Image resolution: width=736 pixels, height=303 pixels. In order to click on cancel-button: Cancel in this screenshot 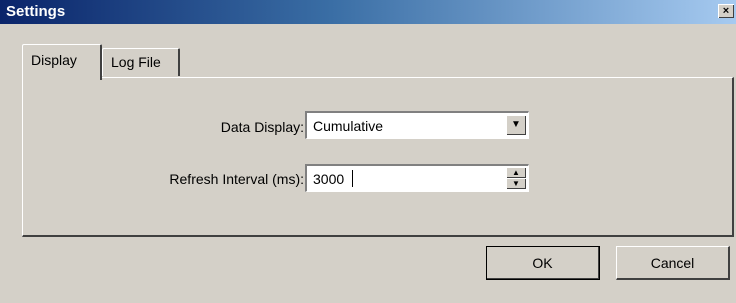, I will do `click(673, 263)`.